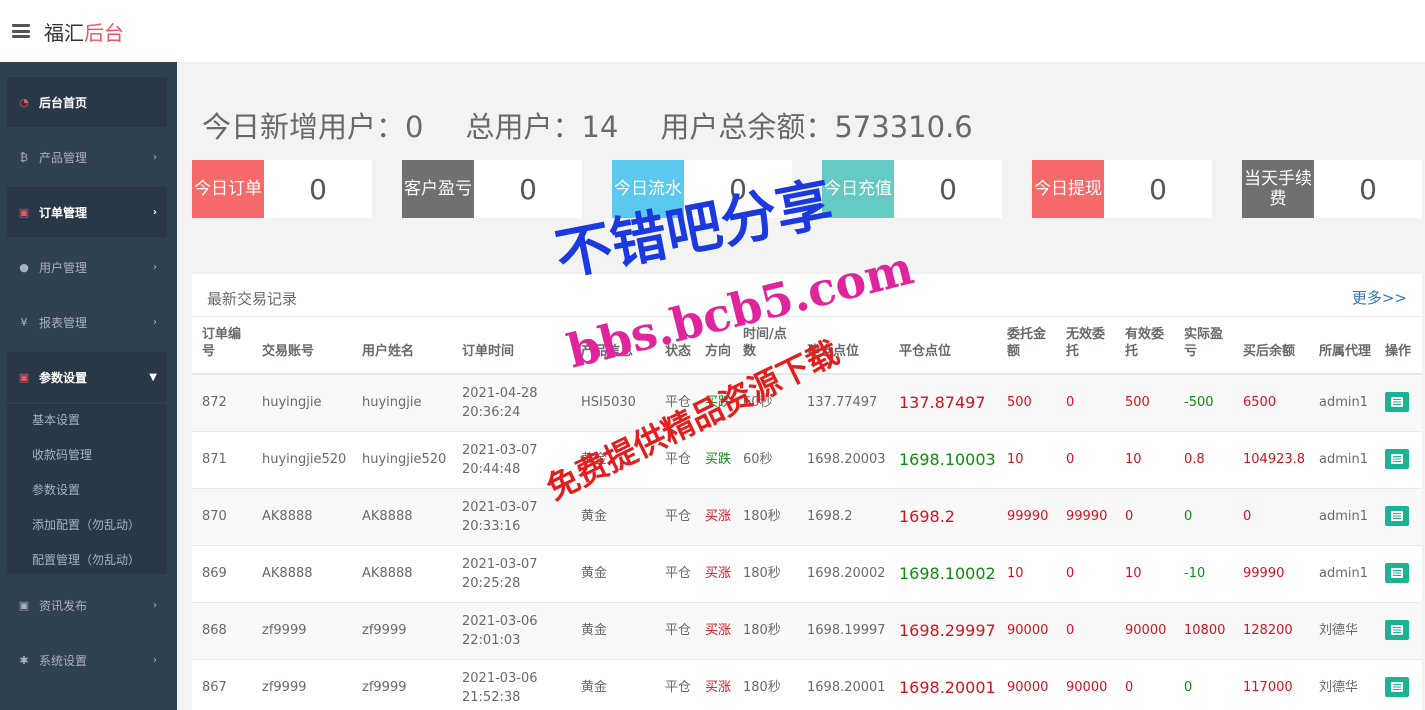  What do you see at coordinates (87, 489) in the screenshot?
I see `sidebar-submenu` at bounding box center [87, 489].